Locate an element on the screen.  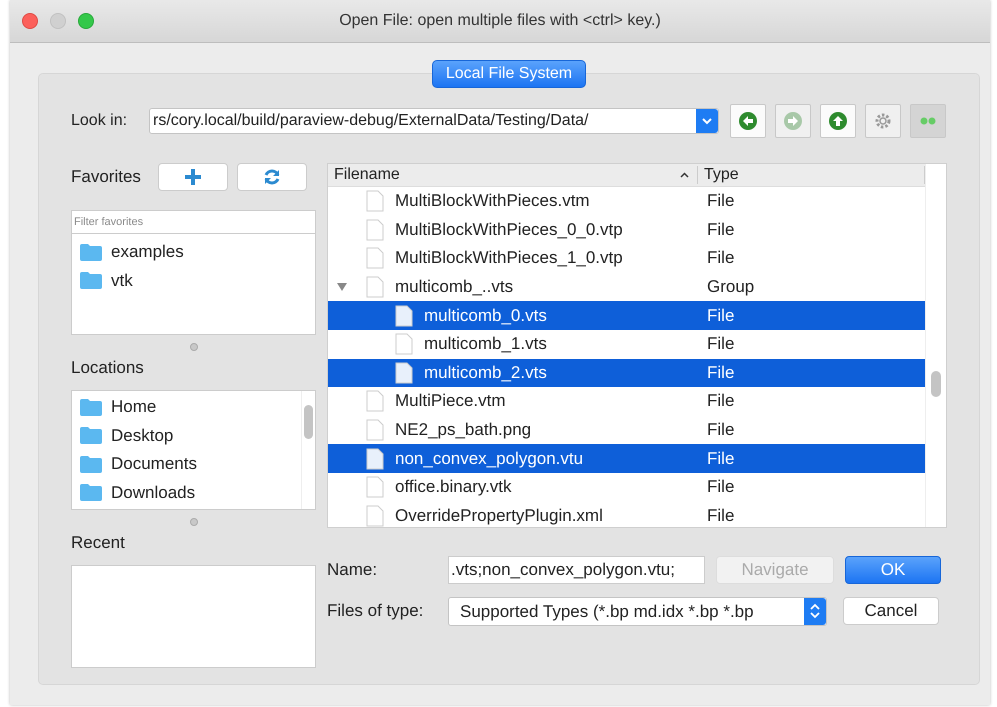
favorite-item: vtk is located at coordinates (193, 280).